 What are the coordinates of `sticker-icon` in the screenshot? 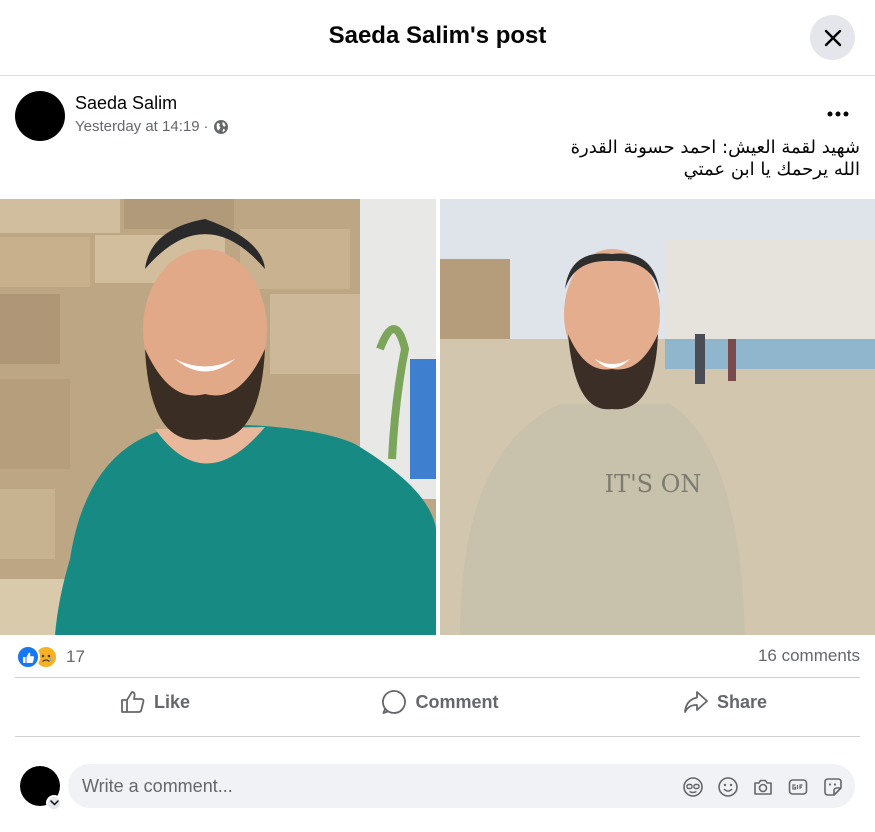 It's located at (832, 786).